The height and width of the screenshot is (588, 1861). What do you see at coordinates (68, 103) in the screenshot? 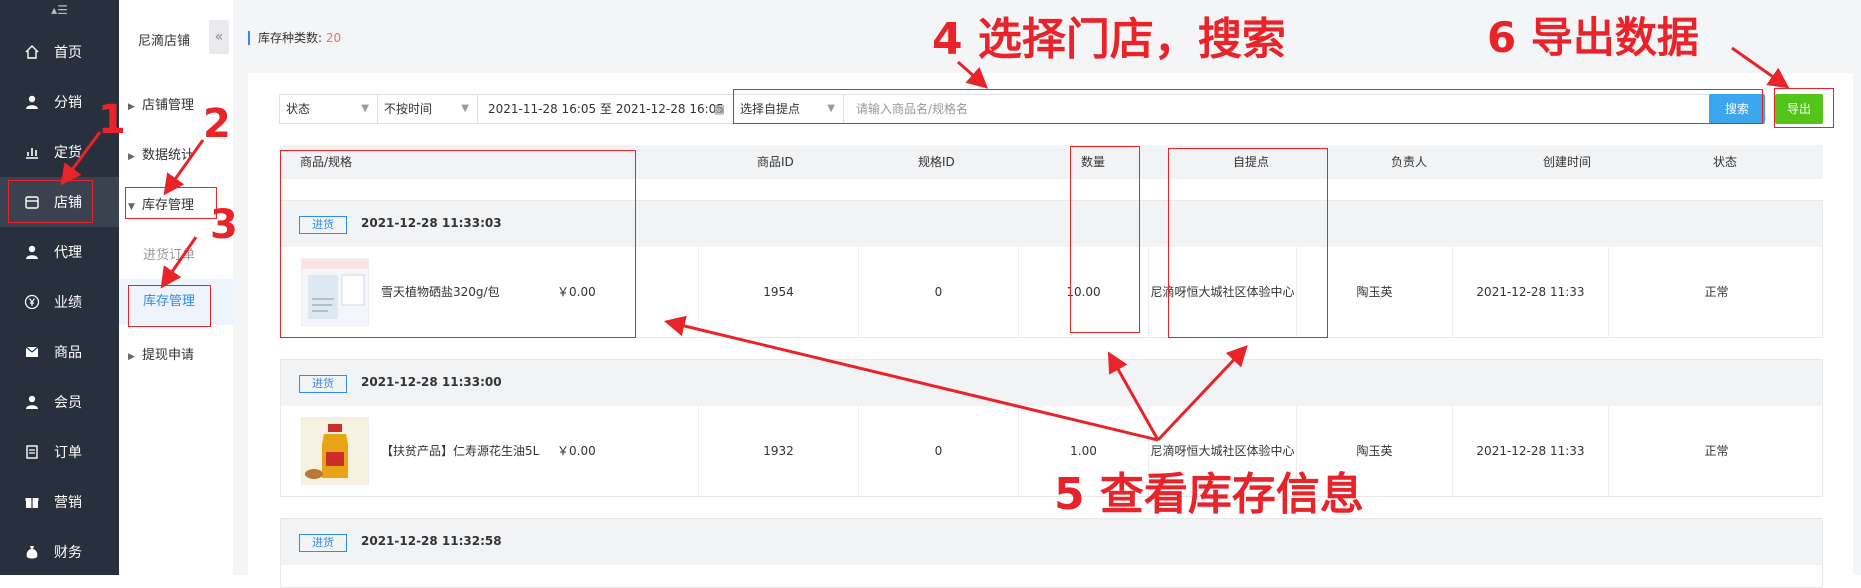
I see `nav-label: 分销` at bounding box center [68, 103].